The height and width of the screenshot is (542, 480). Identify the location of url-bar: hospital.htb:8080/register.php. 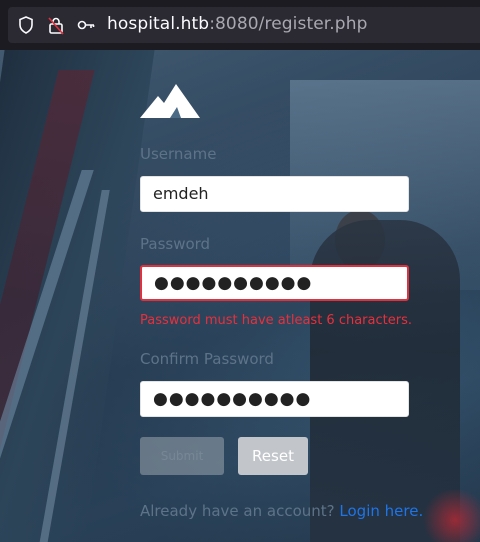
(244, 25).